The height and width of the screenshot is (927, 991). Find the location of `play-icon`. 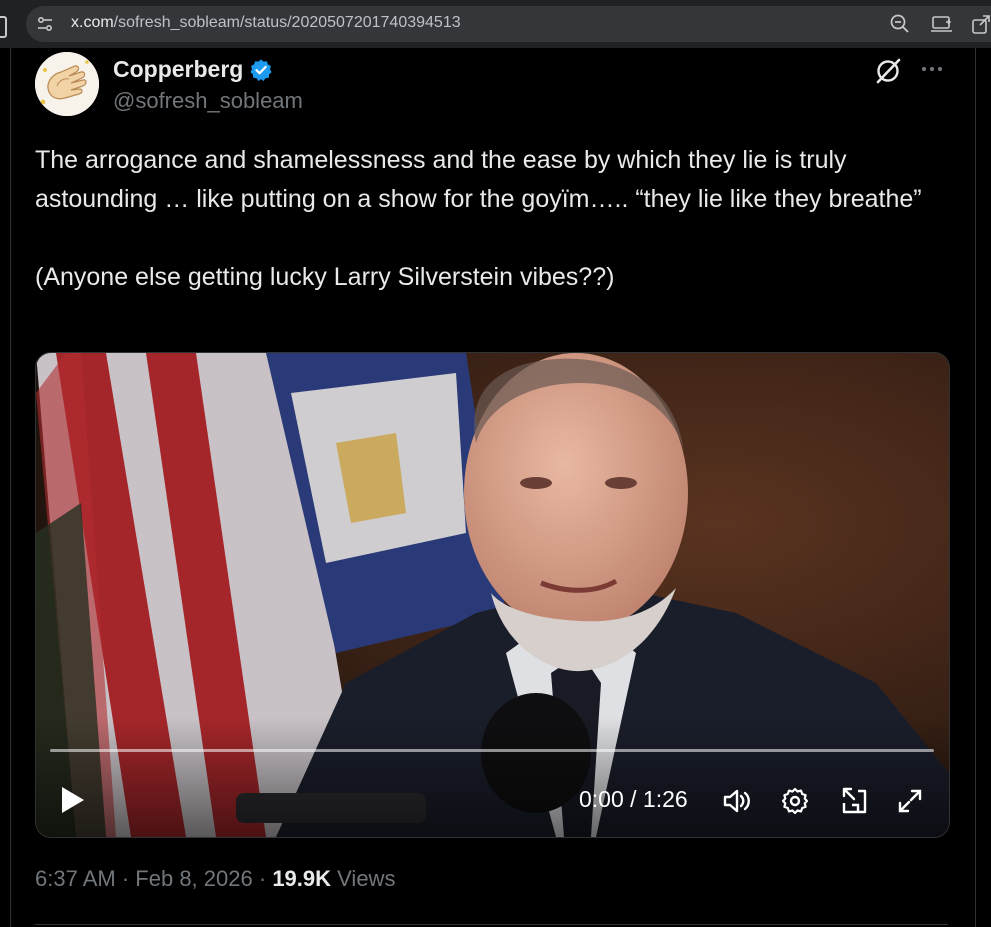

play-icon is located at coordinates (73, 800).